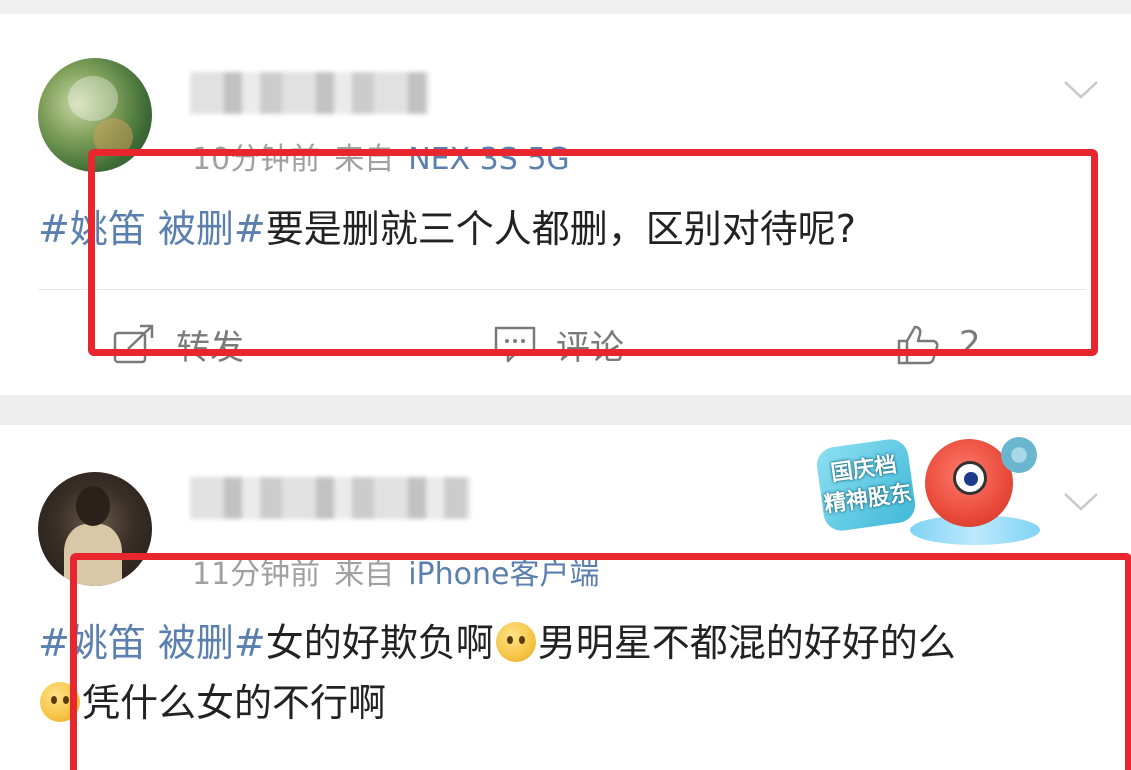 Image resolution: width=1131 pixels, height=770 pixels. I want to click on like-button: 2, so click(938, 344).